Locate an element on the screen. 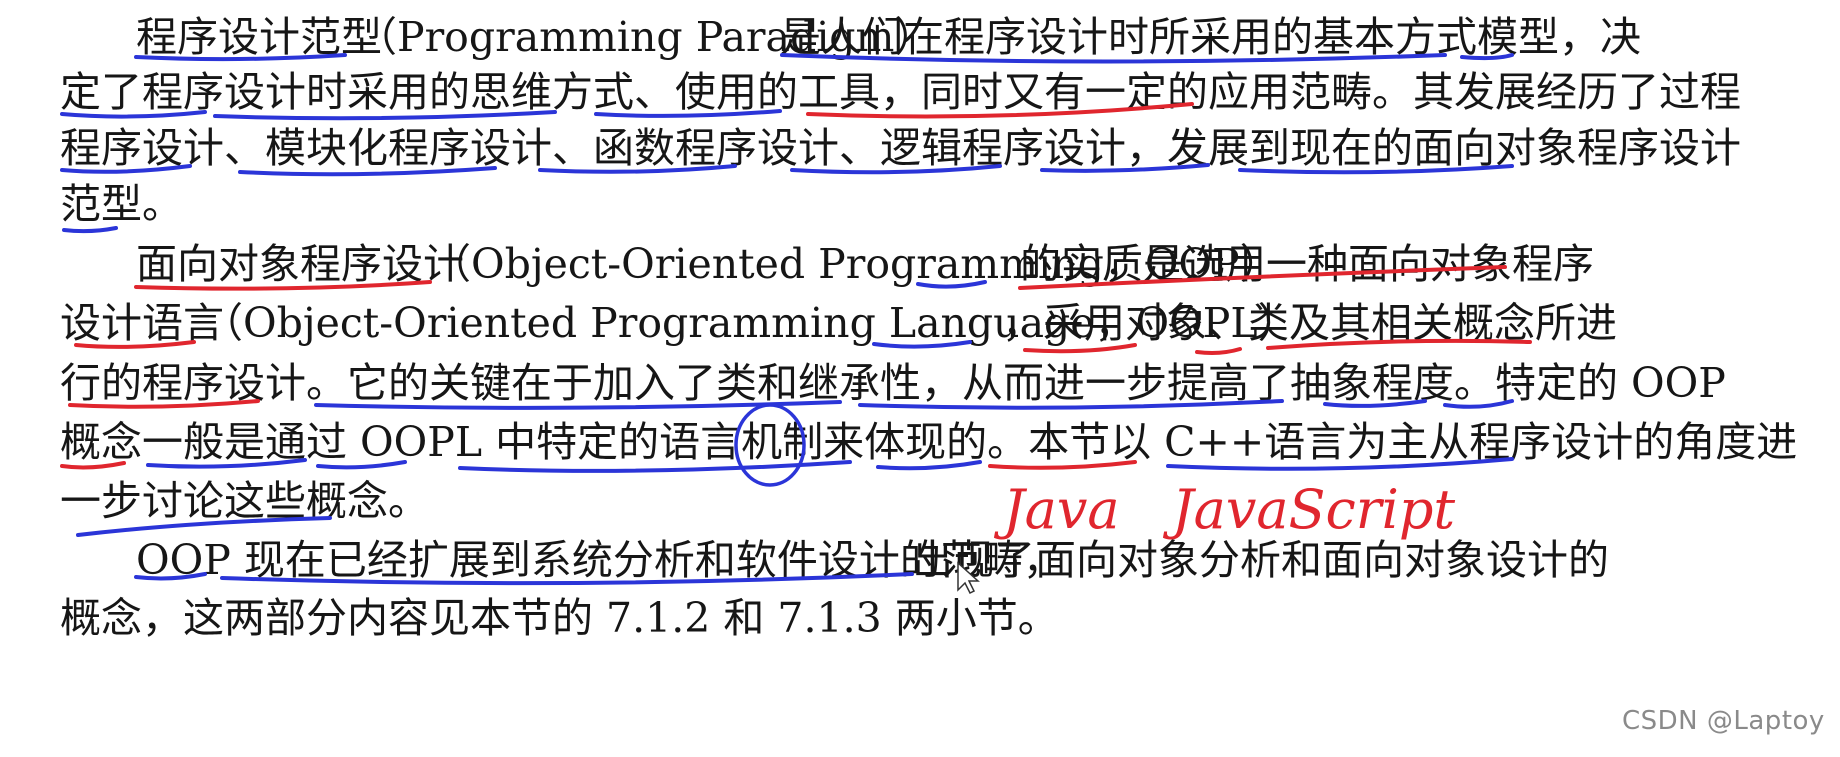 The width and height of the screenshot is (1840, 757). text-fragment: 程序设计范型 is located at coordinates (259, 37).